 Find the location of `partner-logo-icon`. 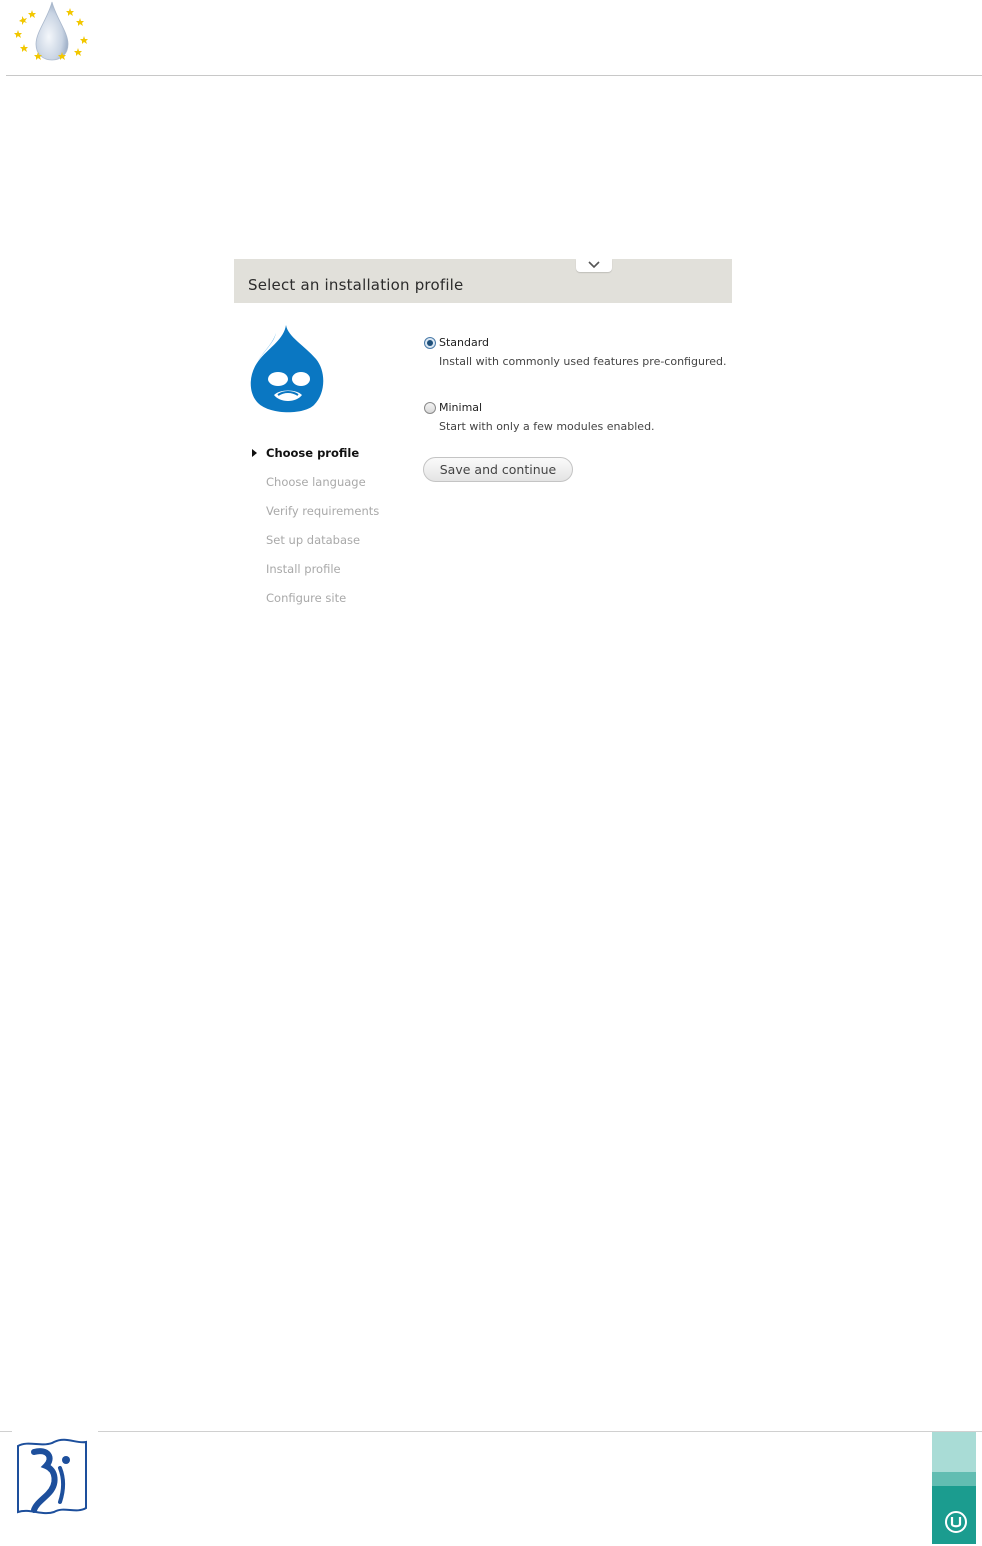

partner-logo-icon is located at coordinates (52, 1476).